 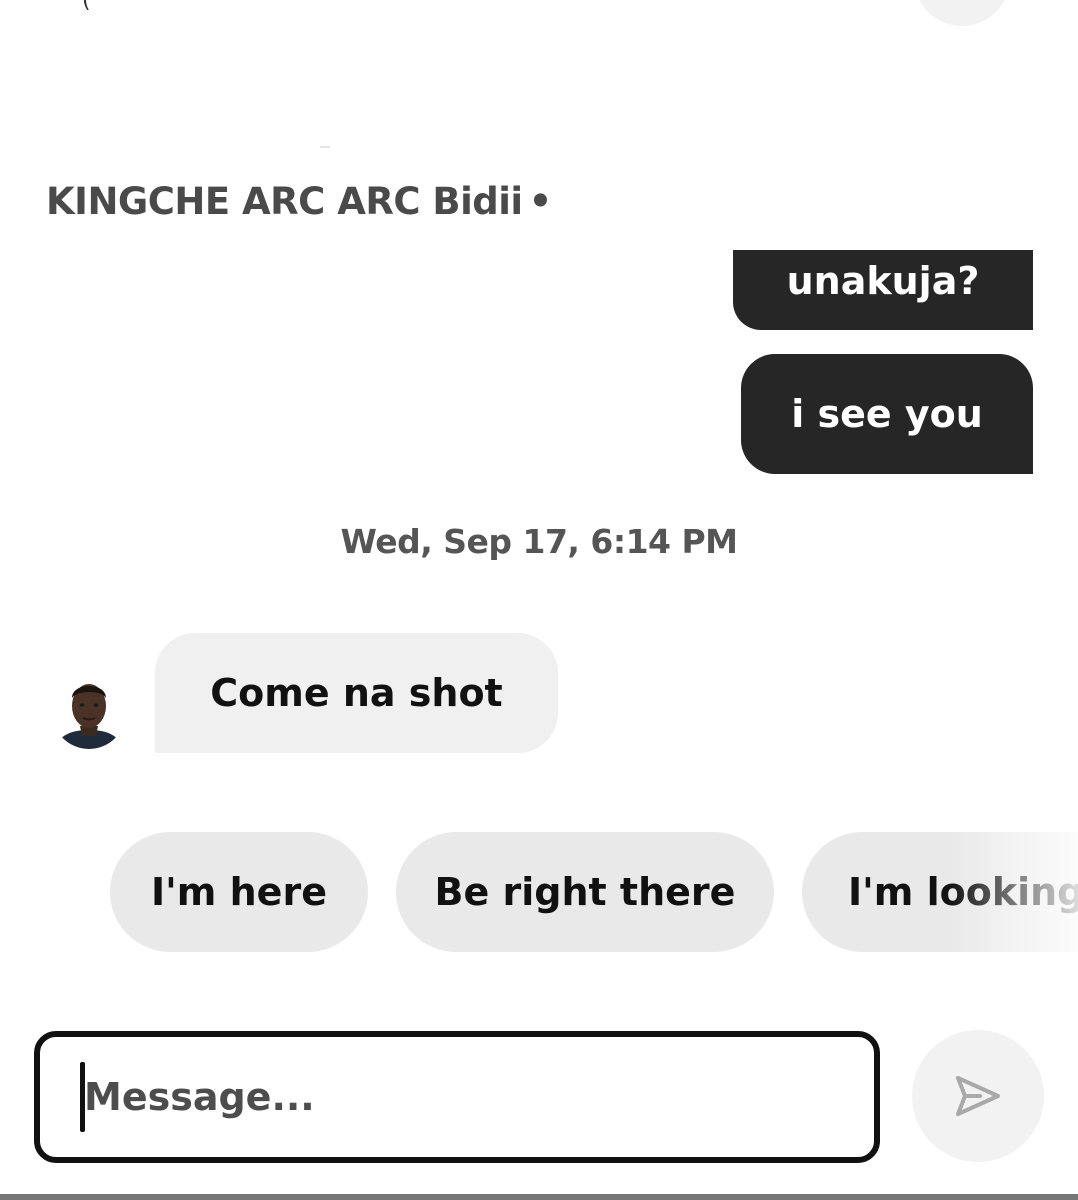 What do you see at coordinates (539, 541) in the screenshot?
I see `message-timestamp: Wed, Sep 17, 6:14 PM` at bounding box center [539, 541].